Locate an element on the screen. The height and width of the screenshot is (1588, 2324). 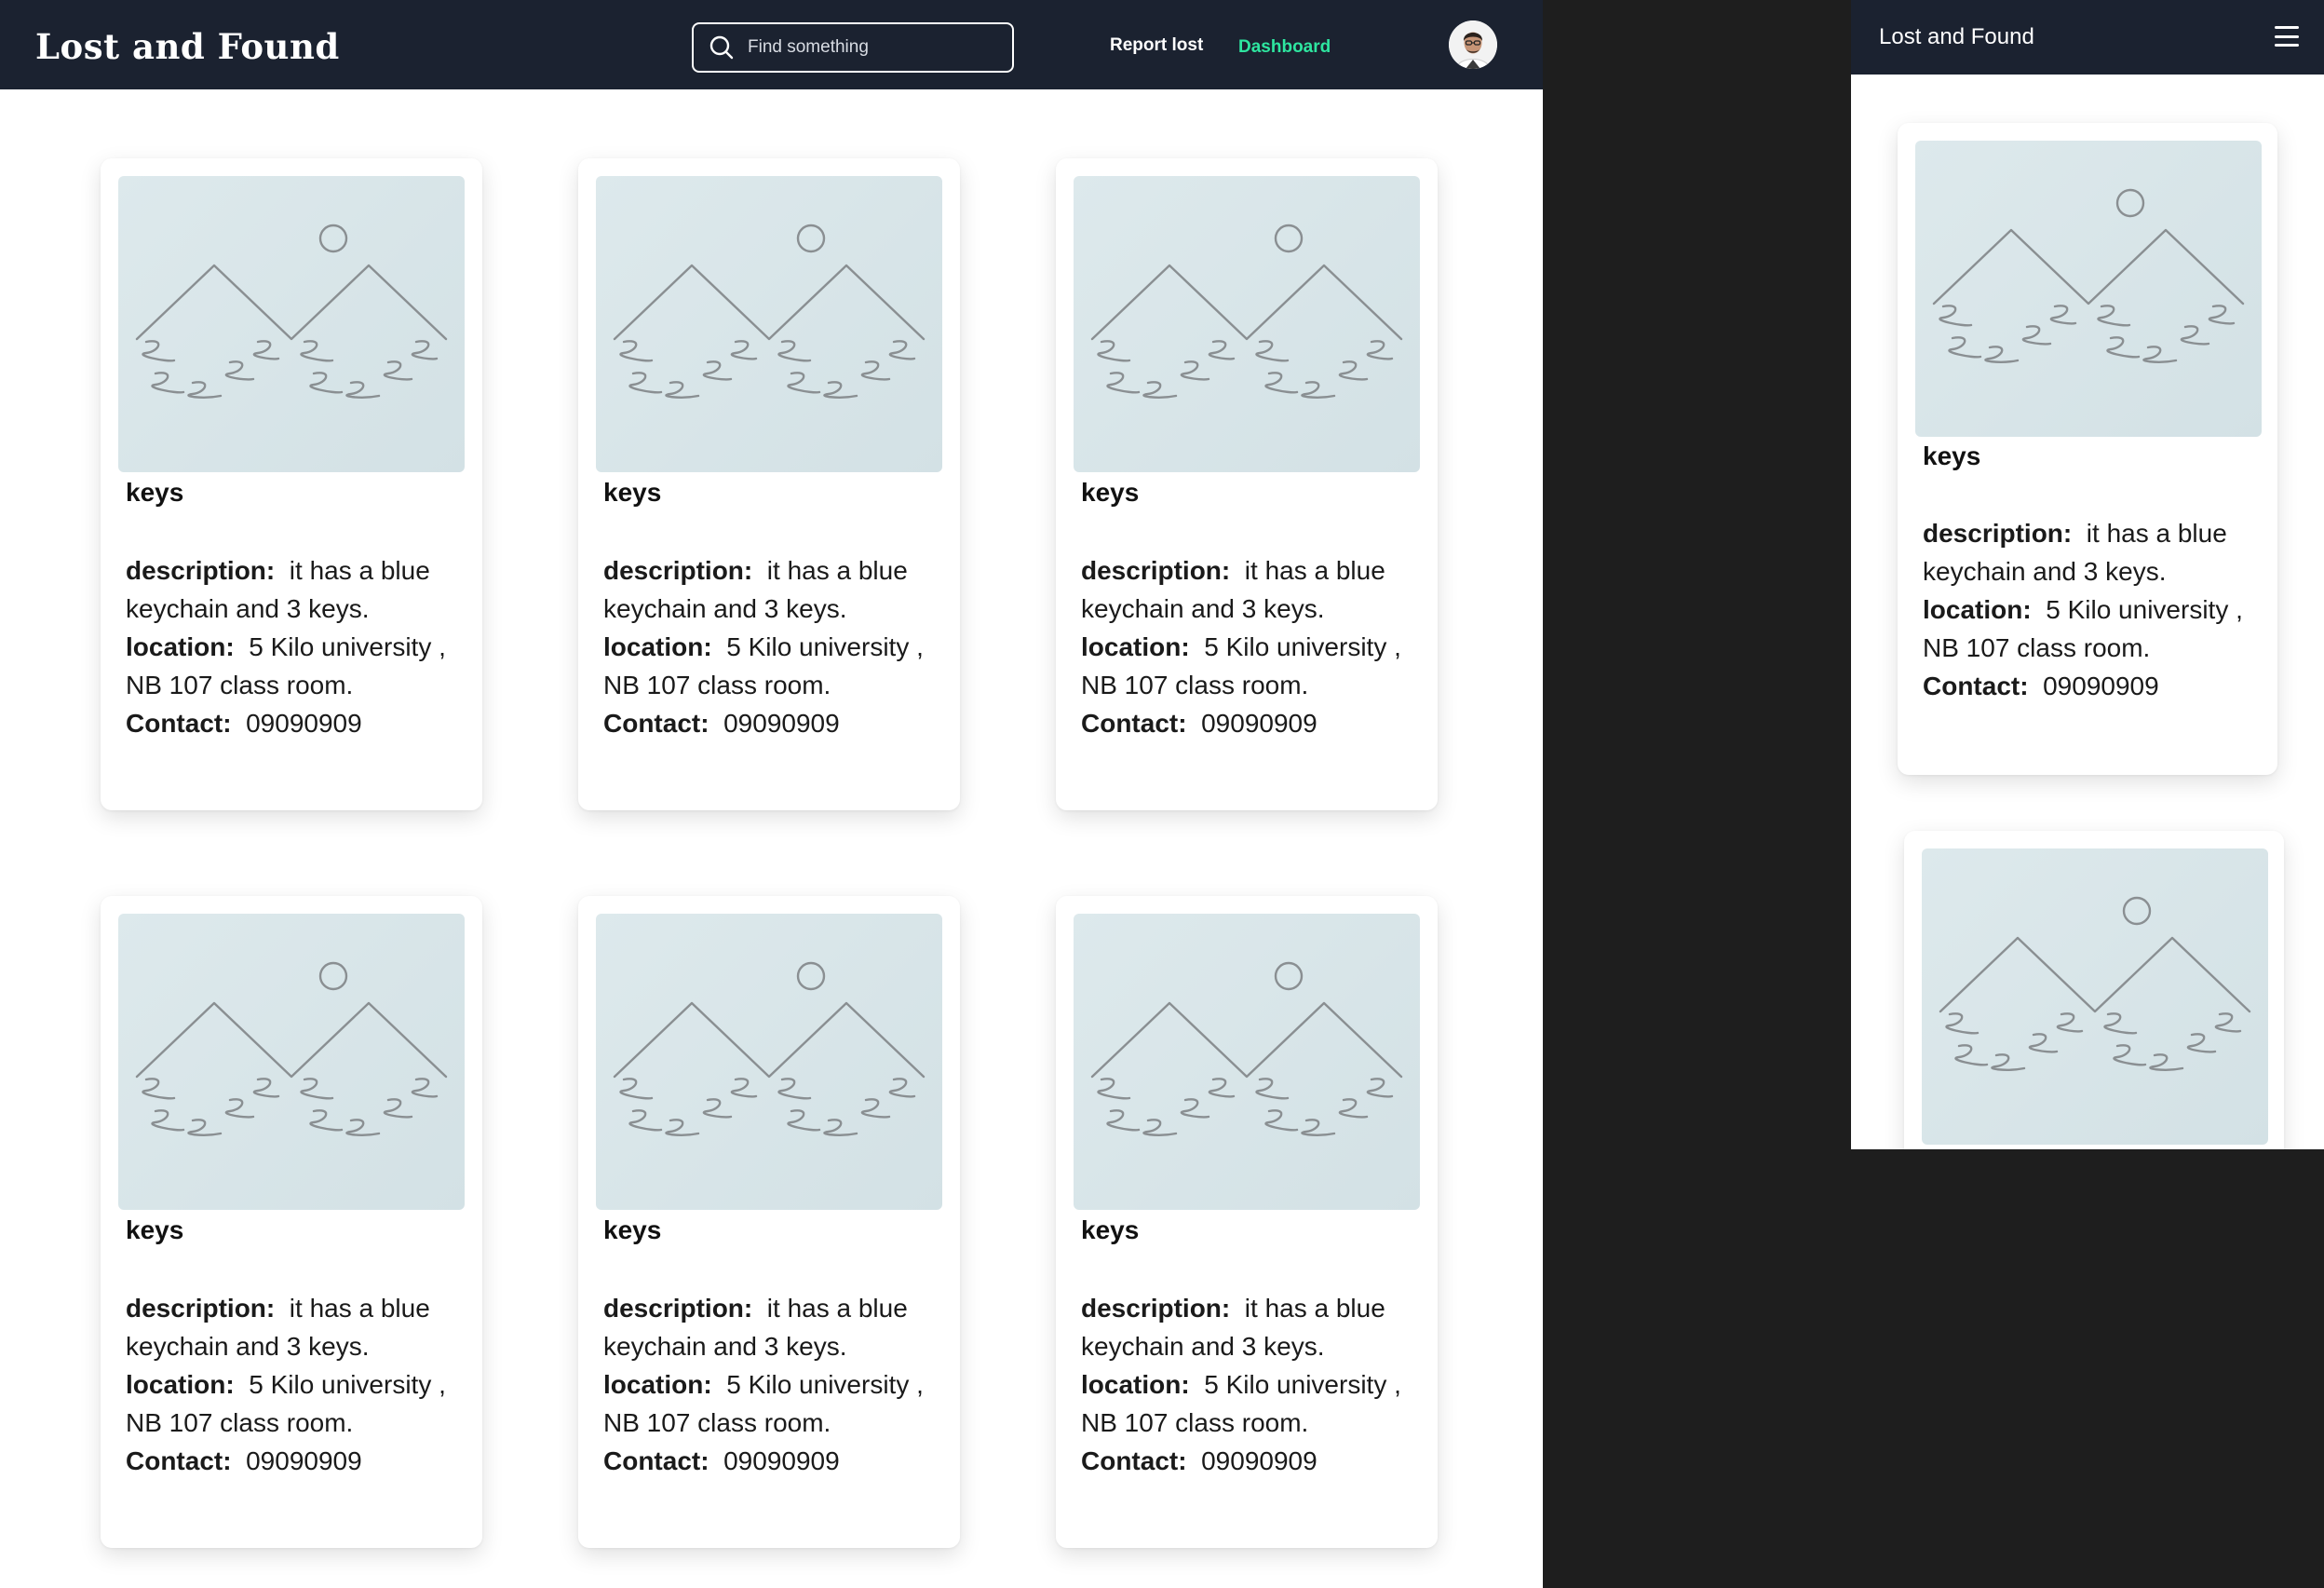
search-icon is located at coordinates (722, 47).